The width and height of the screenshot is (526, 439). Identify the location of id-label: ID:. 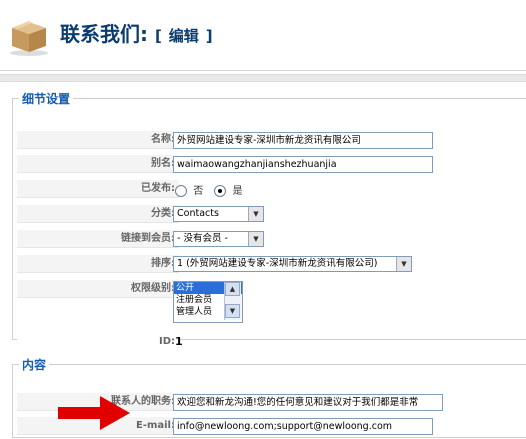
(98, 342).